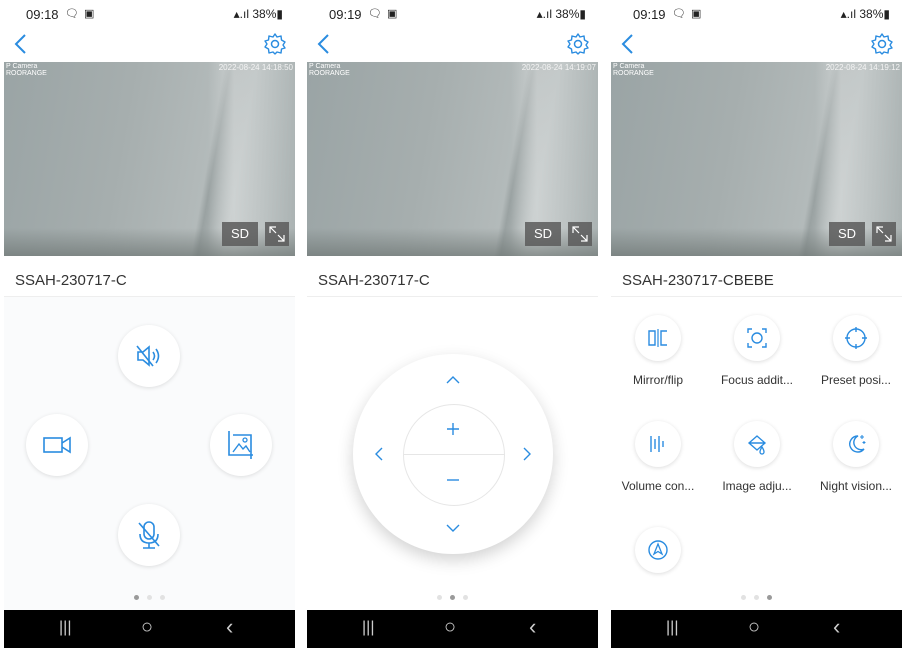 The width and height of the screenshot is (903, 648). I want to click on feature-mirror-flip: Mirror/flip, so click(658, 351).